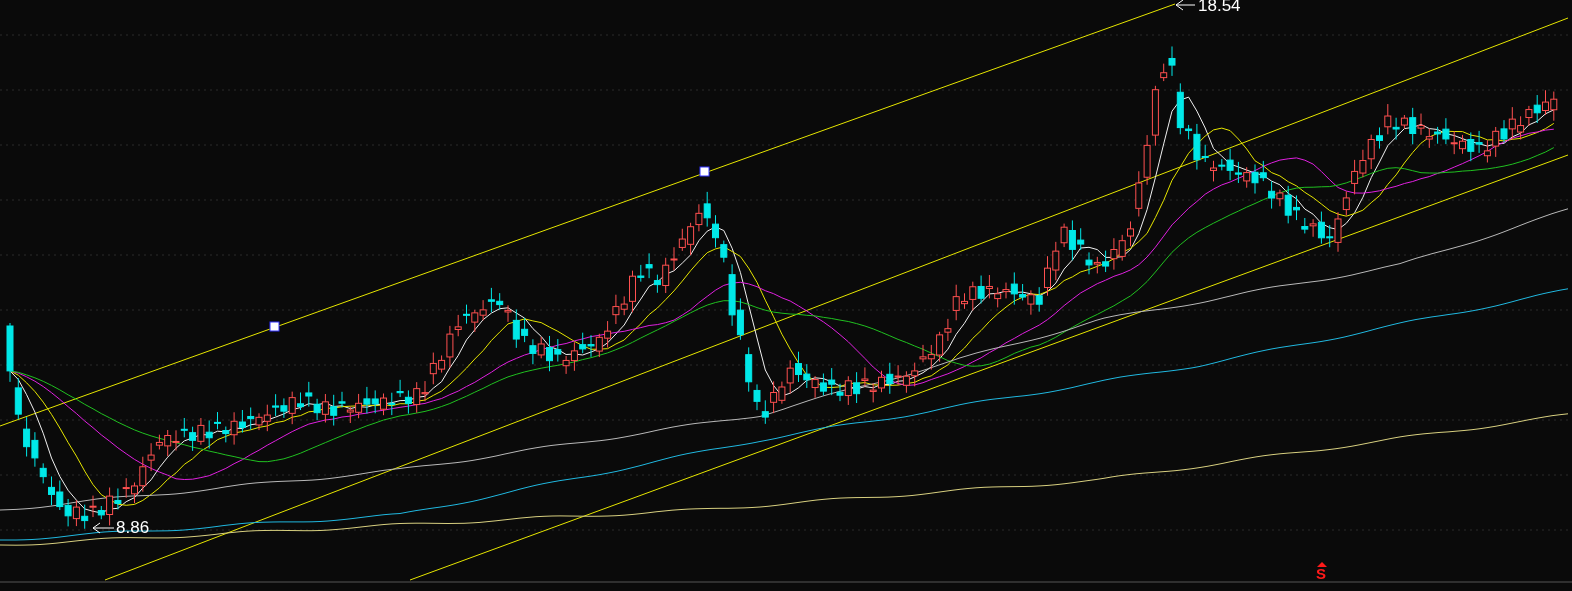  What do you see at coordinates (133, 528) in the screenshot?
I see `low-price-label: 8.86` at bounding box center [133, 528].